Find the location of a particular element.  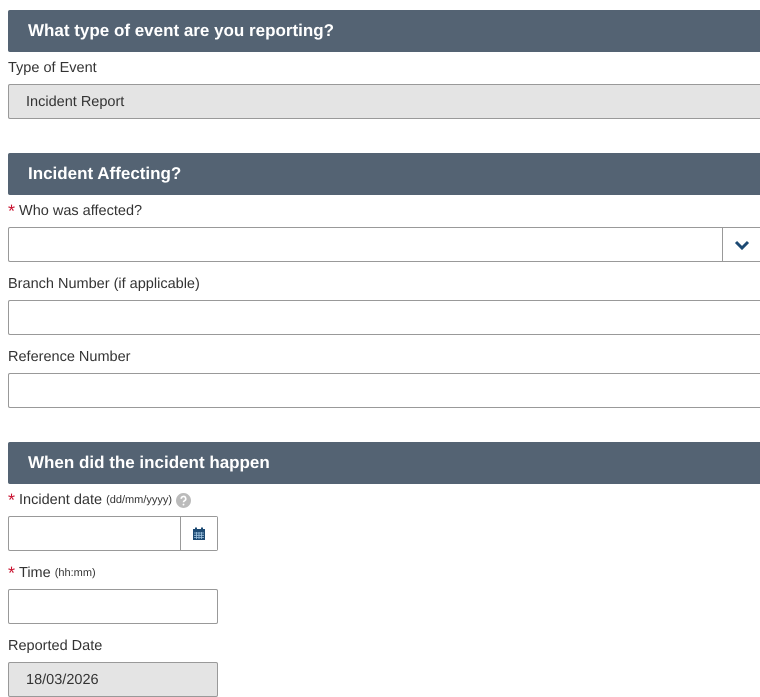

field-label: Who was affected? is located at coordinates (80, 211).